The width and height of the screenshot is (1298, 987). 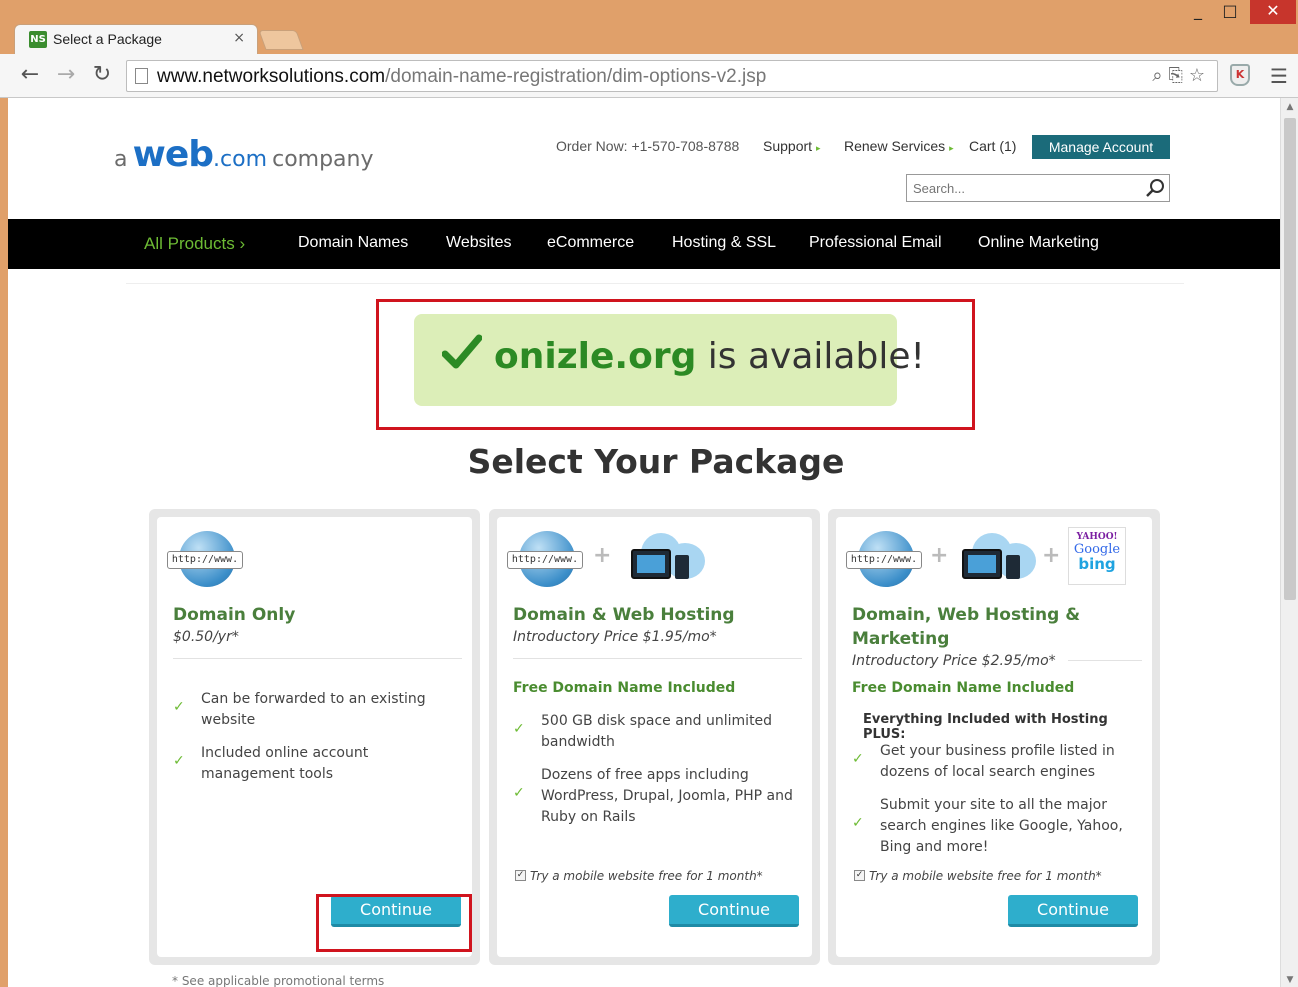 I want to click on webcom-logo: a web.com company, so click(x=244, y=154).